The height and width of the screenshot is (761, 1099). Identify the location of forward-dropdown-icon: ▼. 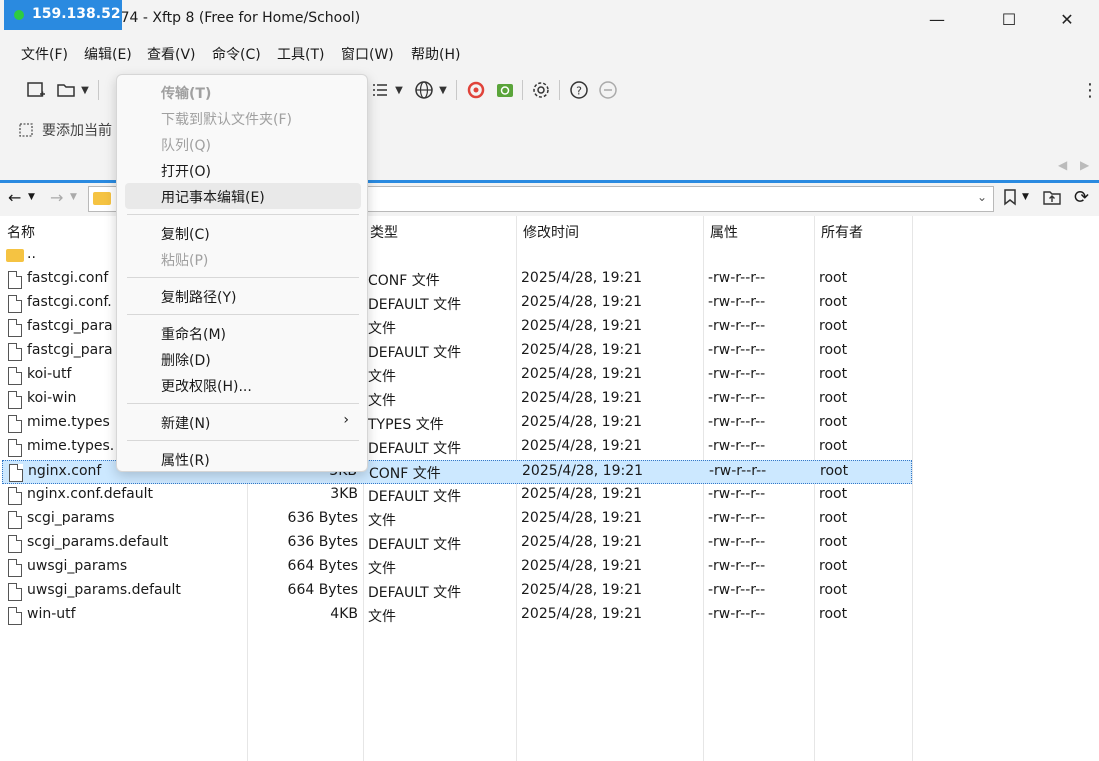
(73, 197).